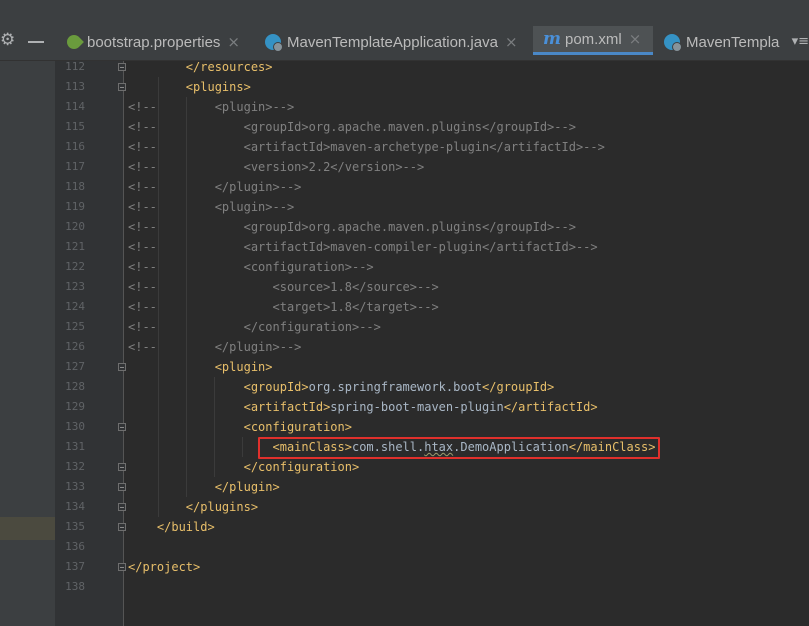 This screenshot has width=809, height=626. I want to click on code-line: <plugins>, so click(468, 87).